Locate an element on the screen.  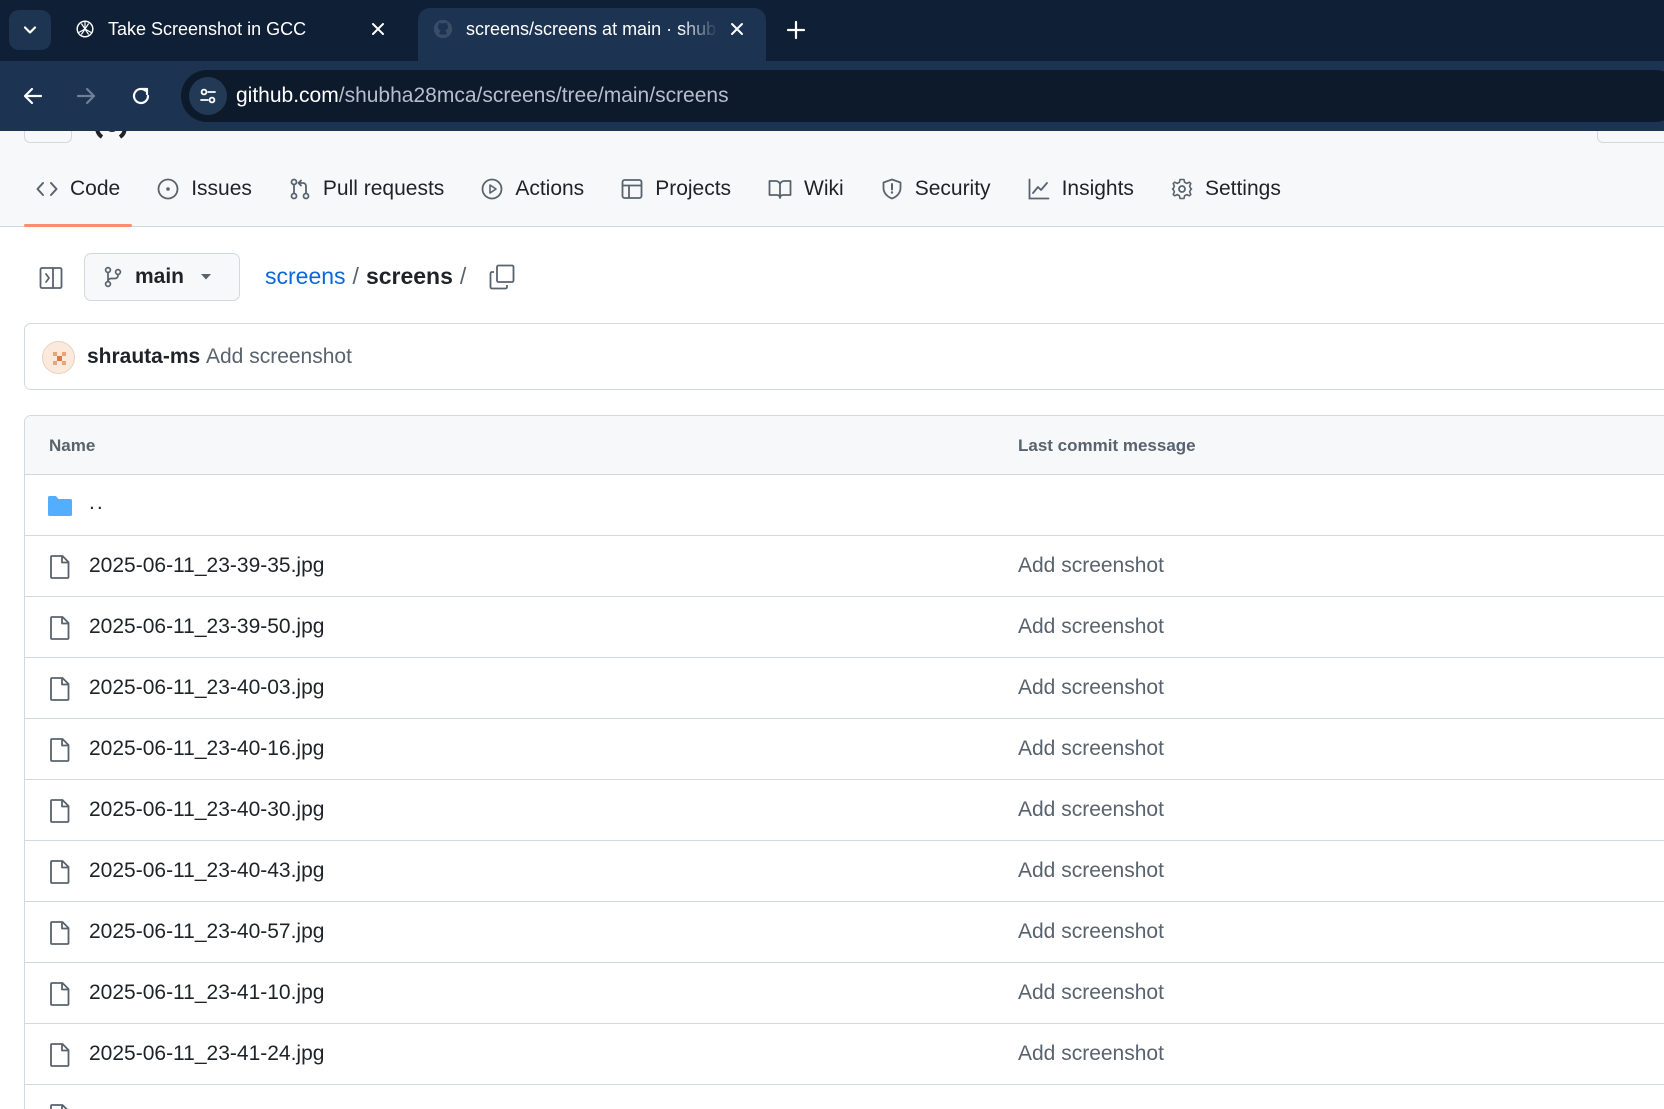
tab-search-button is located at coordinates (30, 30).